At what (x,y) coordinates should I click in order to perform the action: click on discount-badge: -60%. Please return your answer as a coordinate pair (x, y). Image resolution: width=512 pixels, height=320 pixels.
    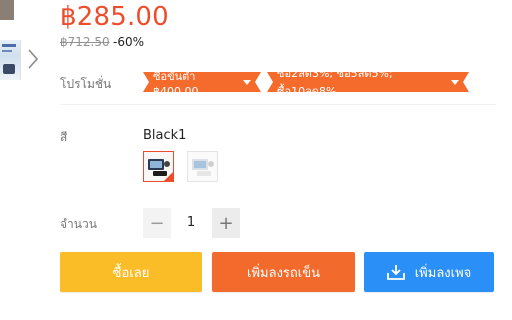
    Looking at the image, I should click on (129, 42).